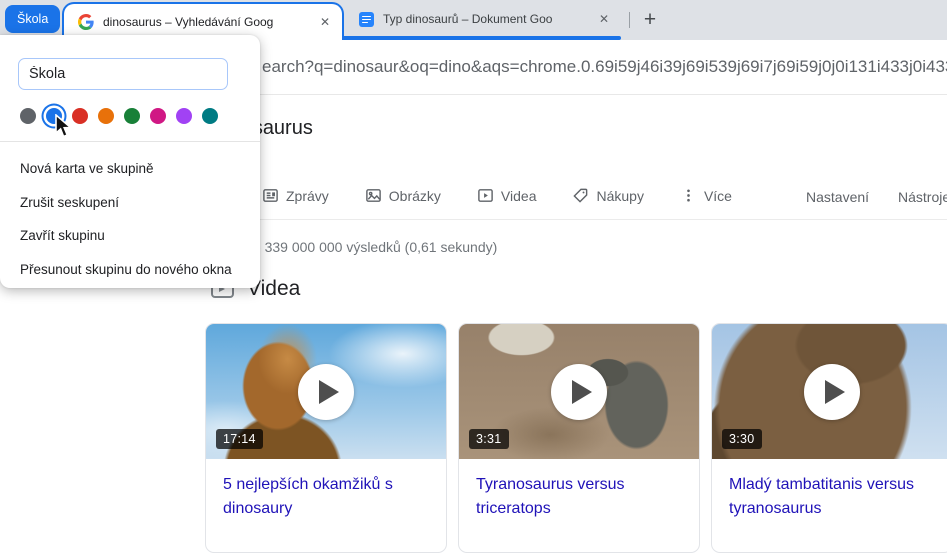  I want to click on color-swatch-green, so click(132, 116).